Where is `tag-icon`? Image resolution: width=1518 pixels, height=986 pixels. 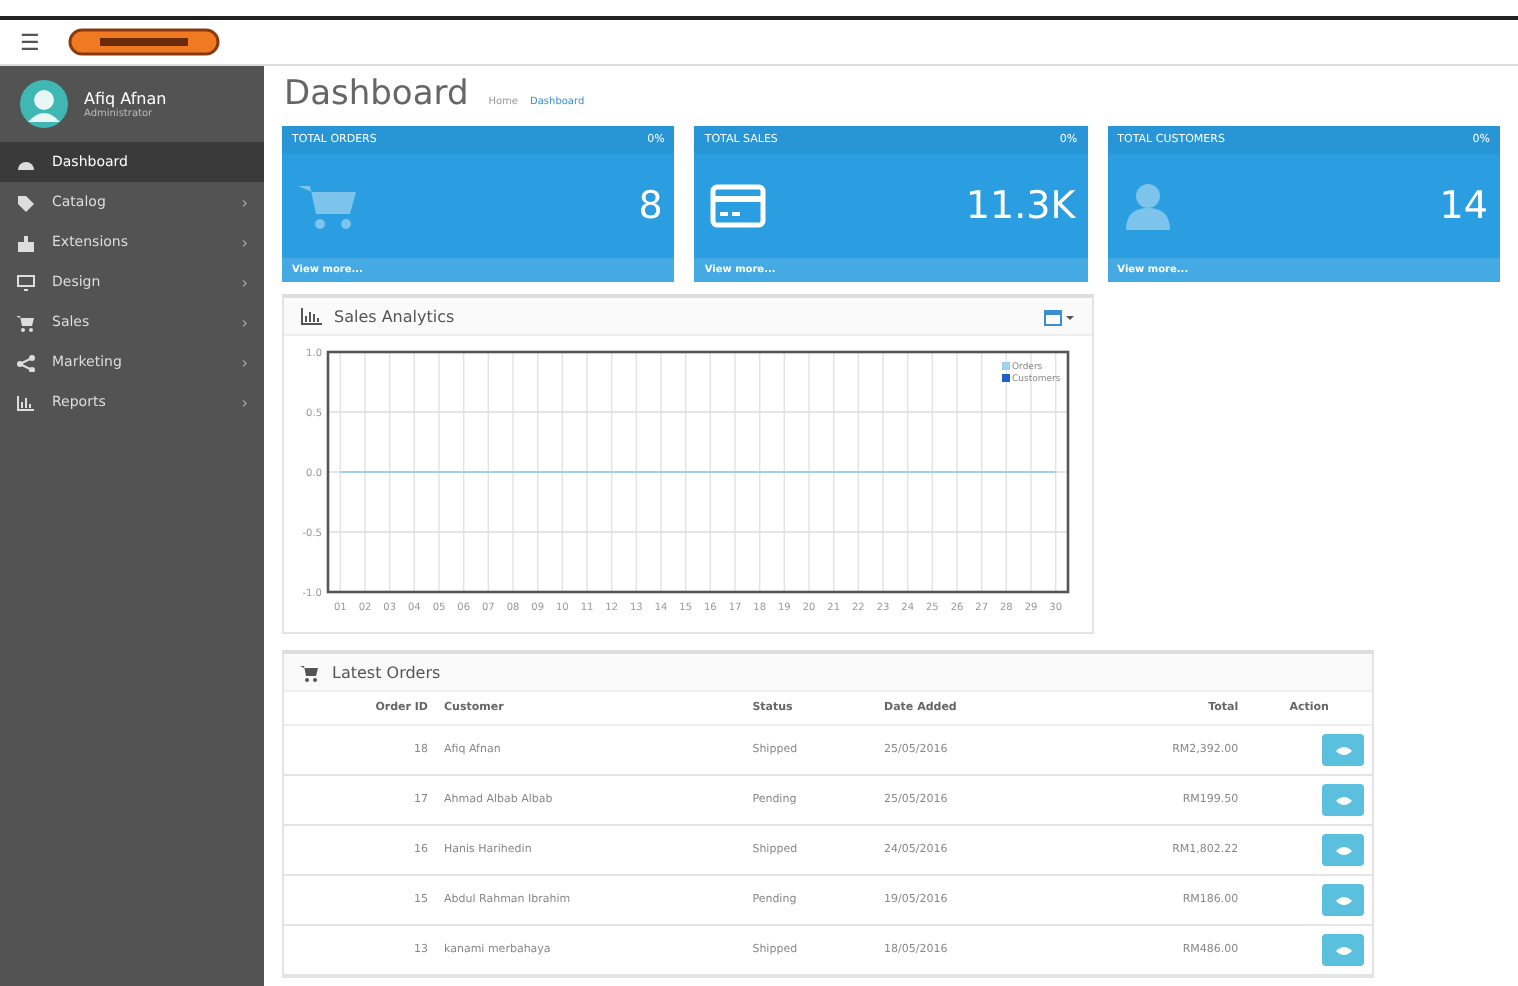
tag-icon is located at coordinates (26, 202).